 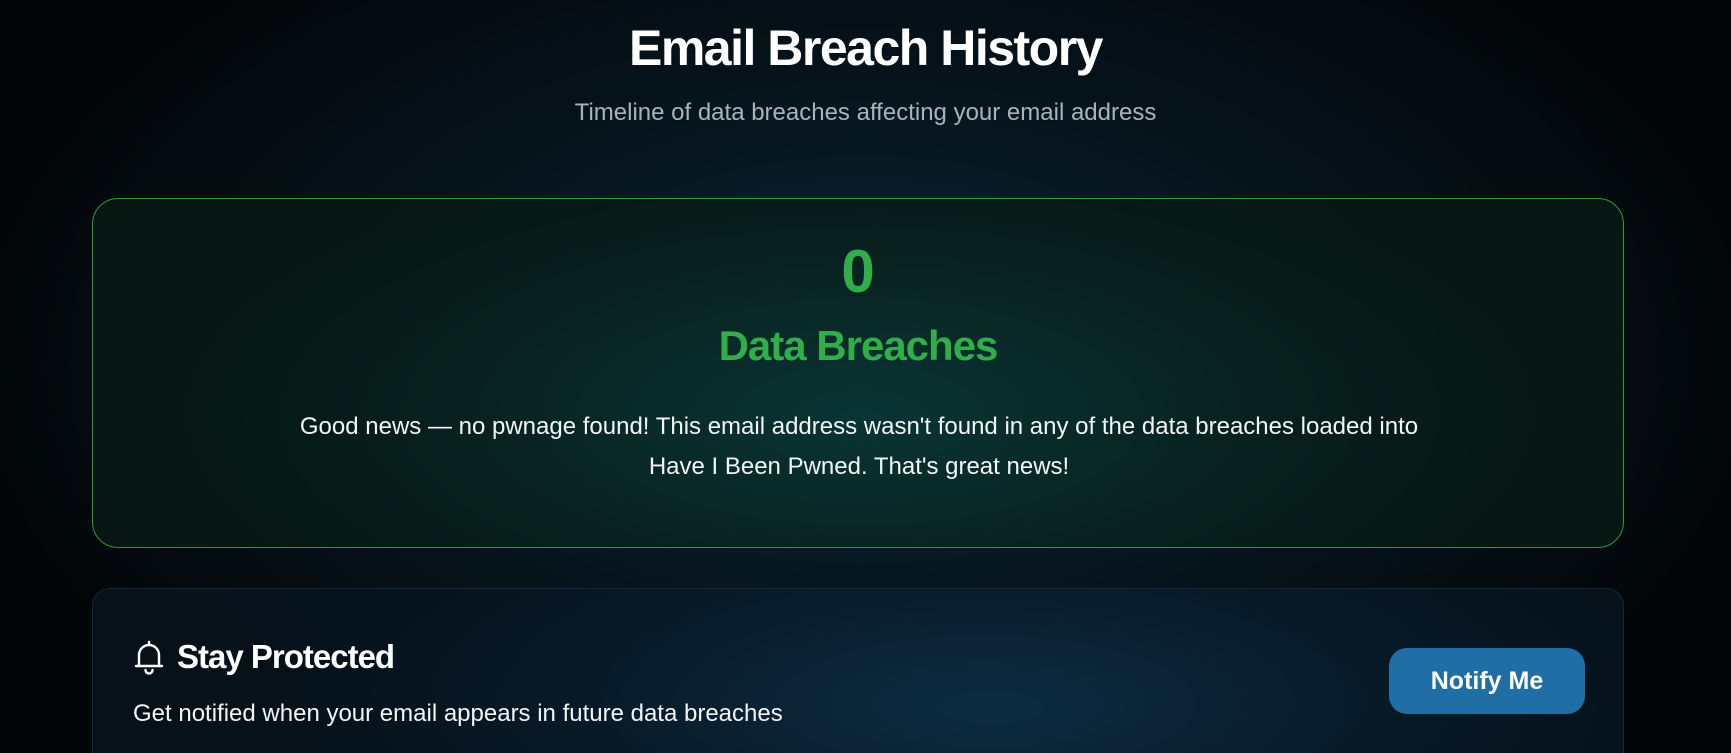 I want to click on stay-protected-title: Stay Protected, so click(x=286, y=656).